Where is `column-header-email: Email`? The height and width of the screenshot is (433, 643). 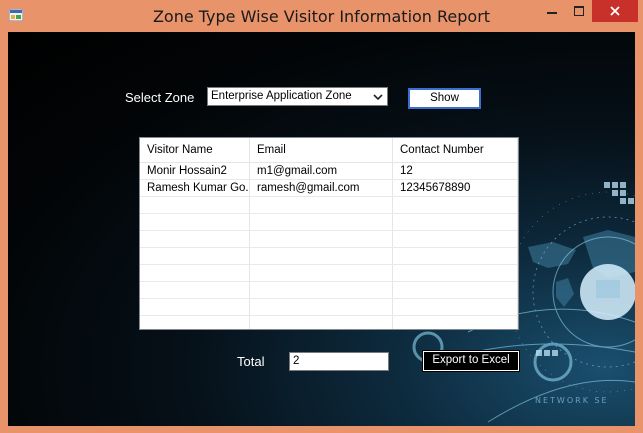 column-header-email: Email is located at coordinates (321, 150).